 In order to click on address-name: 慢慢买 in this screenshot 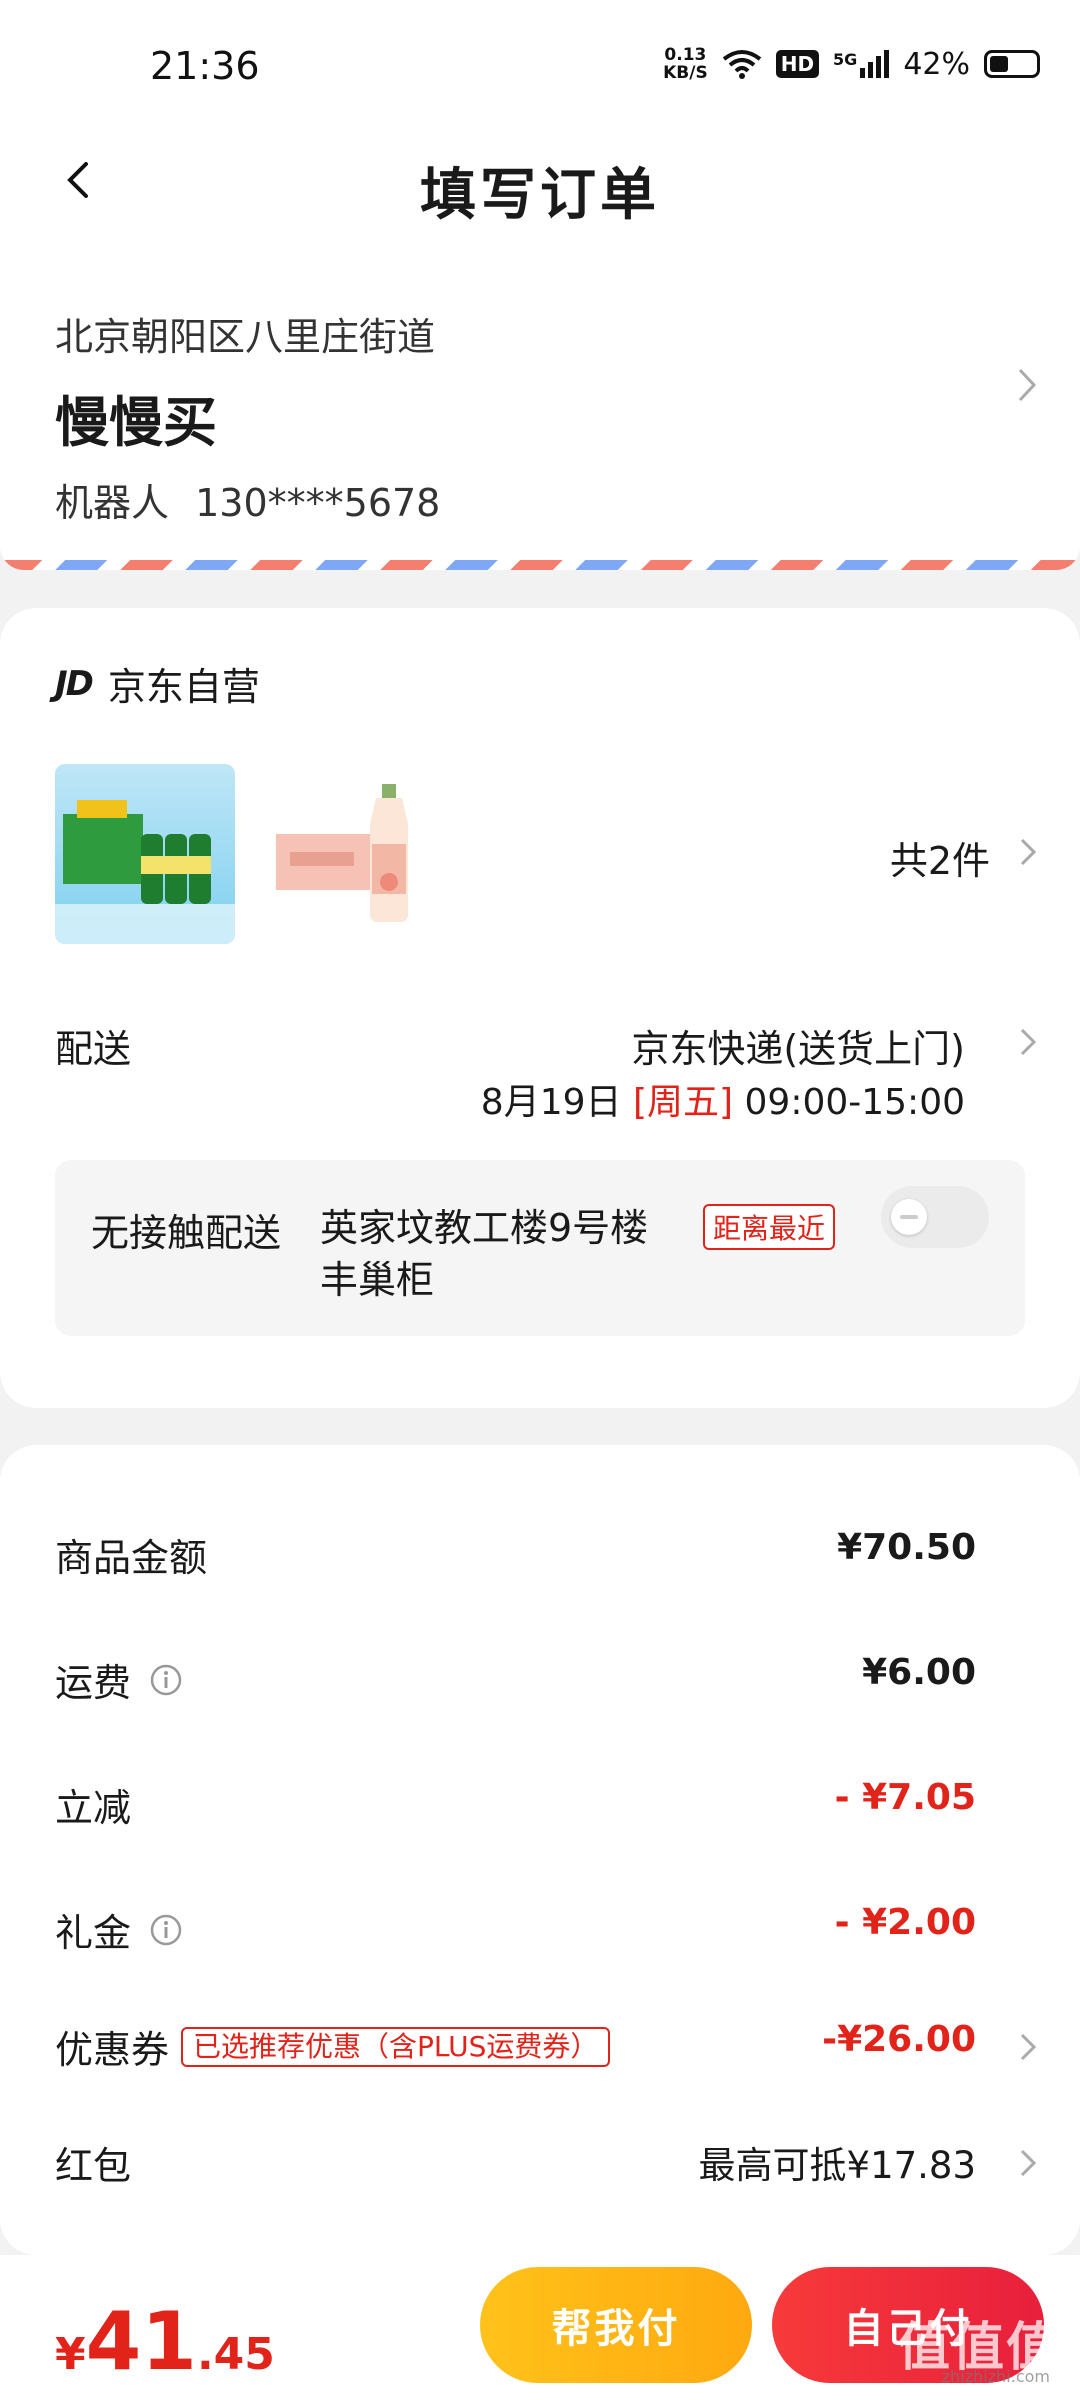, I will do `click(136, 422)`.